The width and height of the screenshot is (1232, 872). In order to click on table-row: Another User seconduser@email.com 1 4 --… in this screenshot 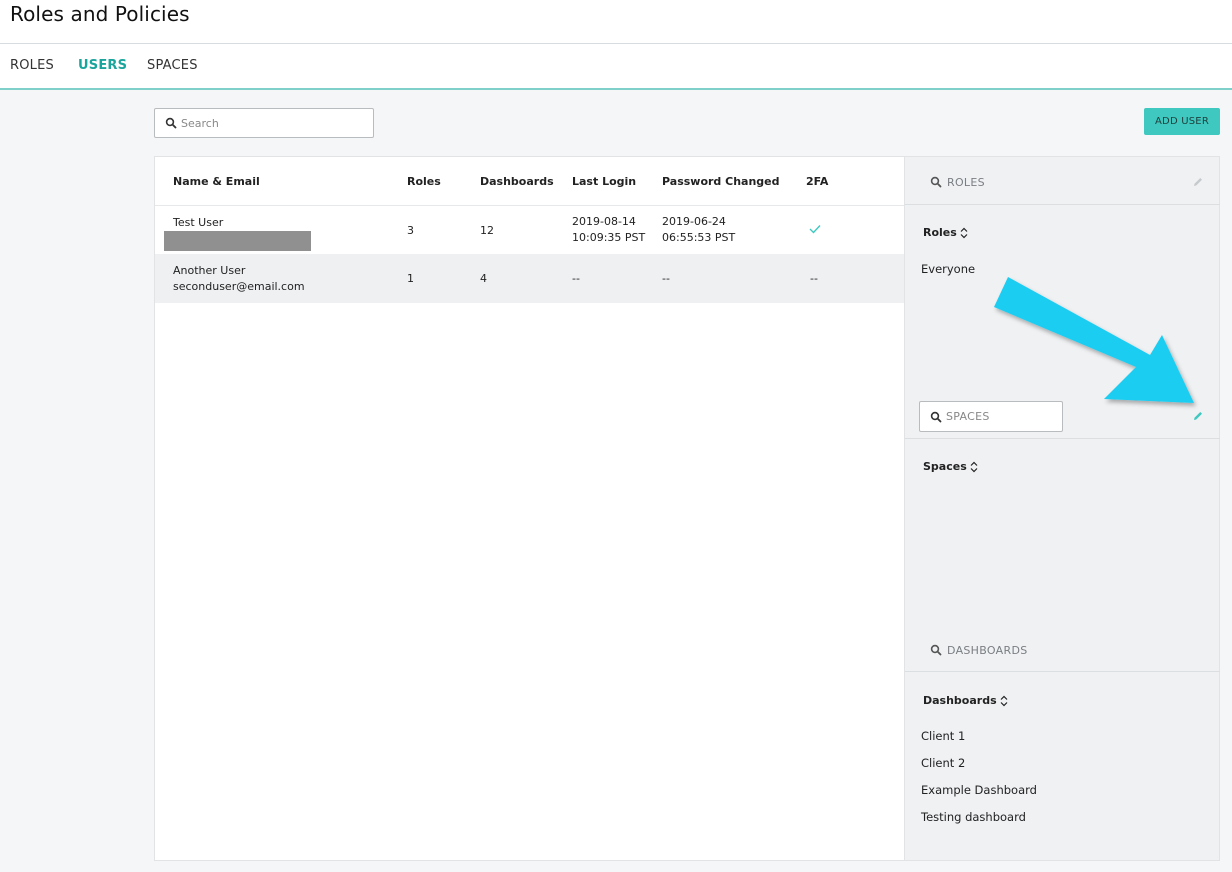, I will do `click(529, 278)`.